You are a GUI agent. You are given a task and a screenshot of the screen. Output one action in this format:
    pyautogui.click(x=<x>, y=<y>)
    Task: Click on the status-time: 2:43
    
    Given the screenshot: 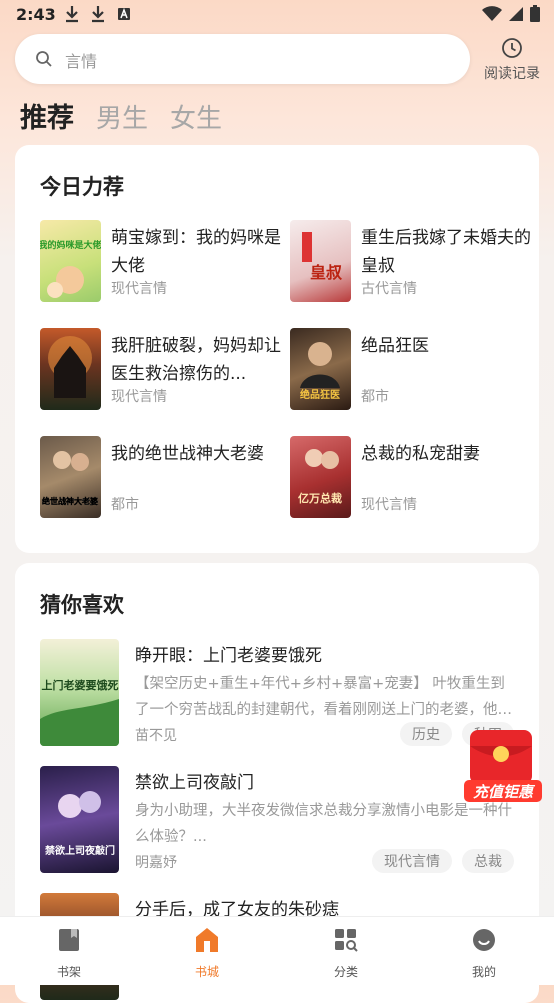 What is the action you would take?
    pyautogui.click(x=36, y=14)
    